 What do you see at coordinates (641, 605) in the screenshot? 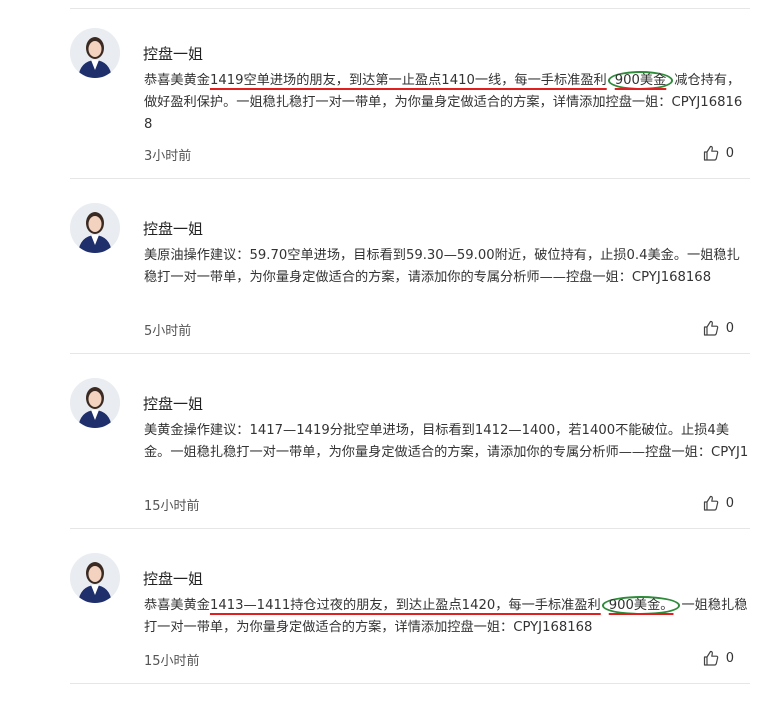
I see `circled-amount: 900美金。` at bounding box center [641, 605].